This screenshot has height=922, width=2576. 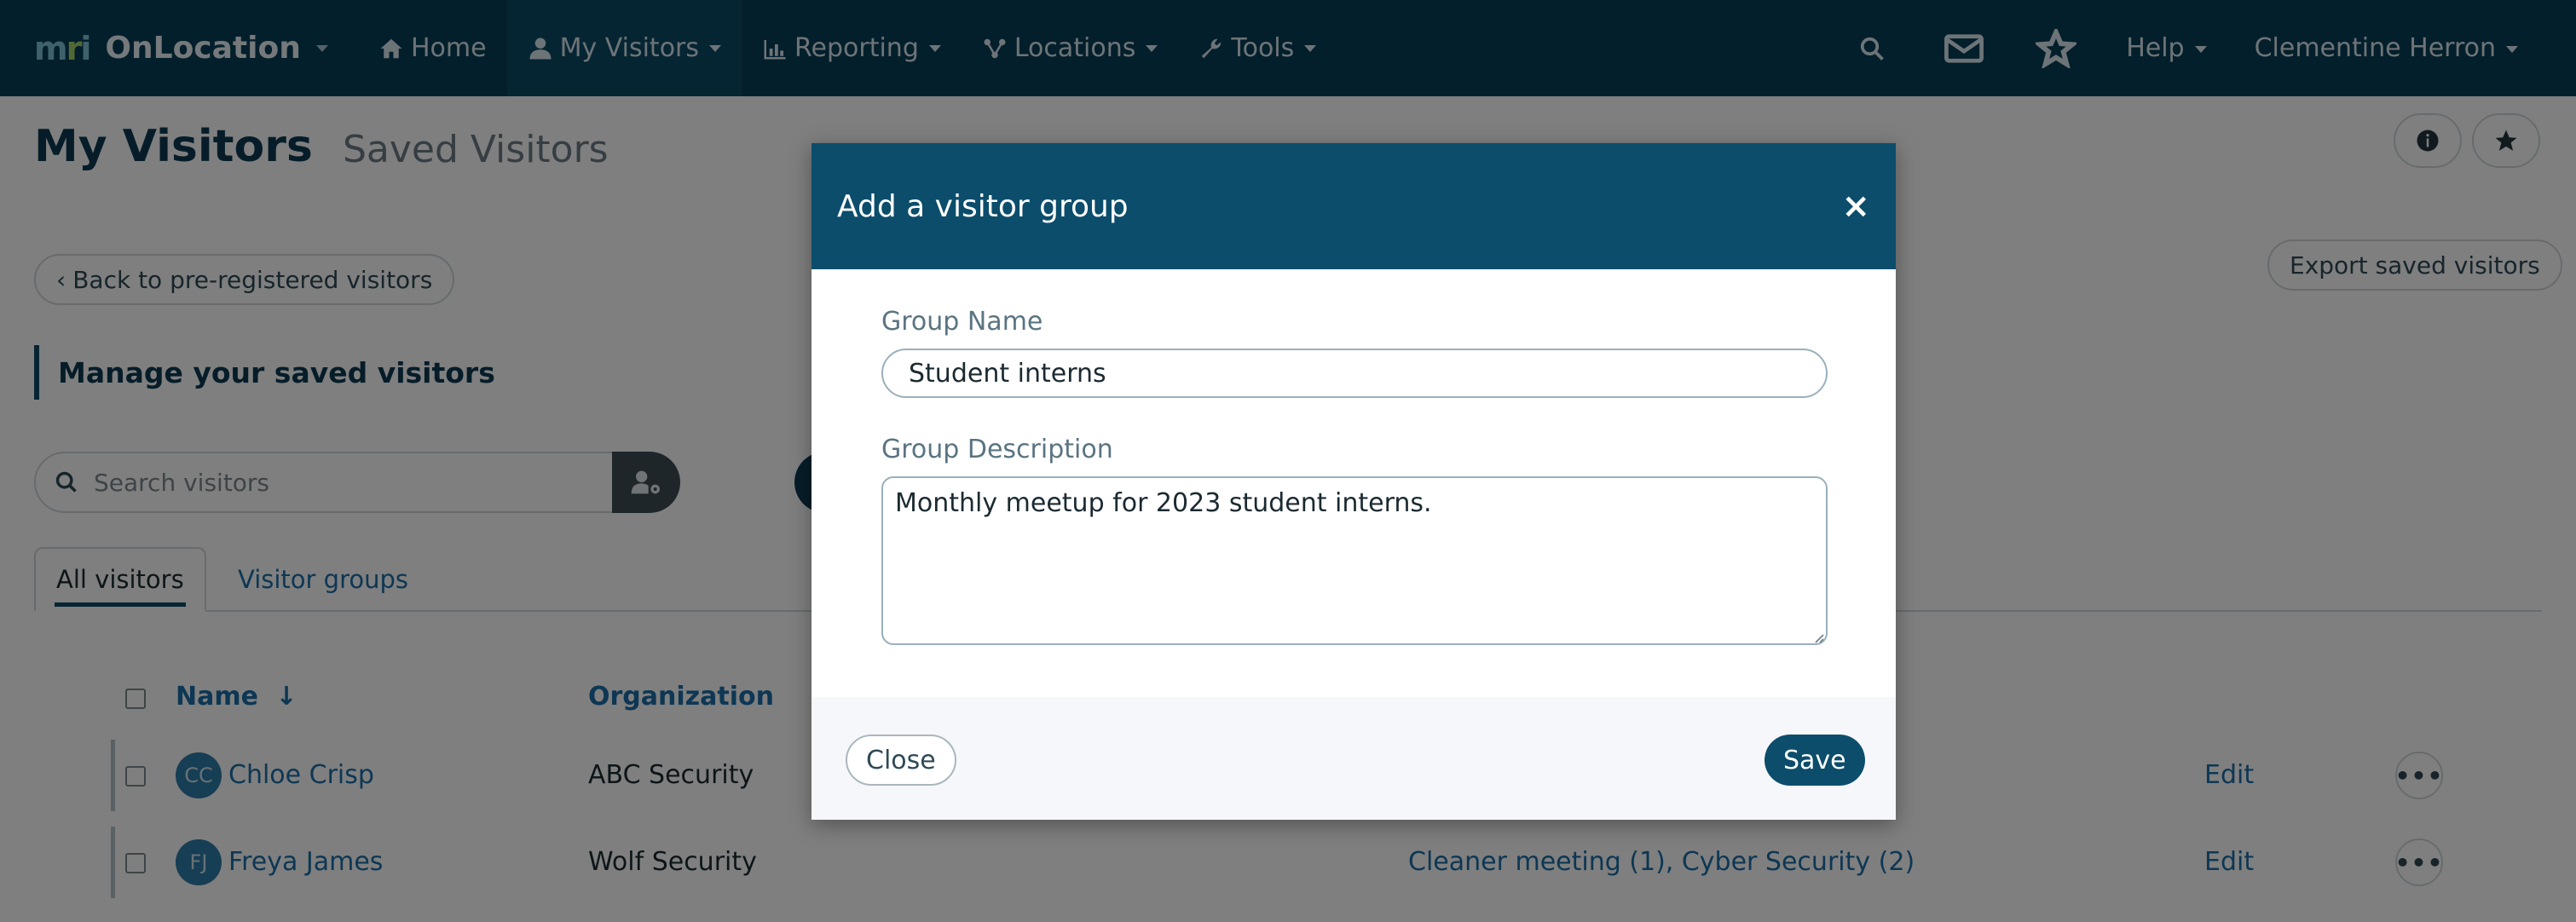 I want to click on resize-handle-icon, so click(x=1818, y=637).